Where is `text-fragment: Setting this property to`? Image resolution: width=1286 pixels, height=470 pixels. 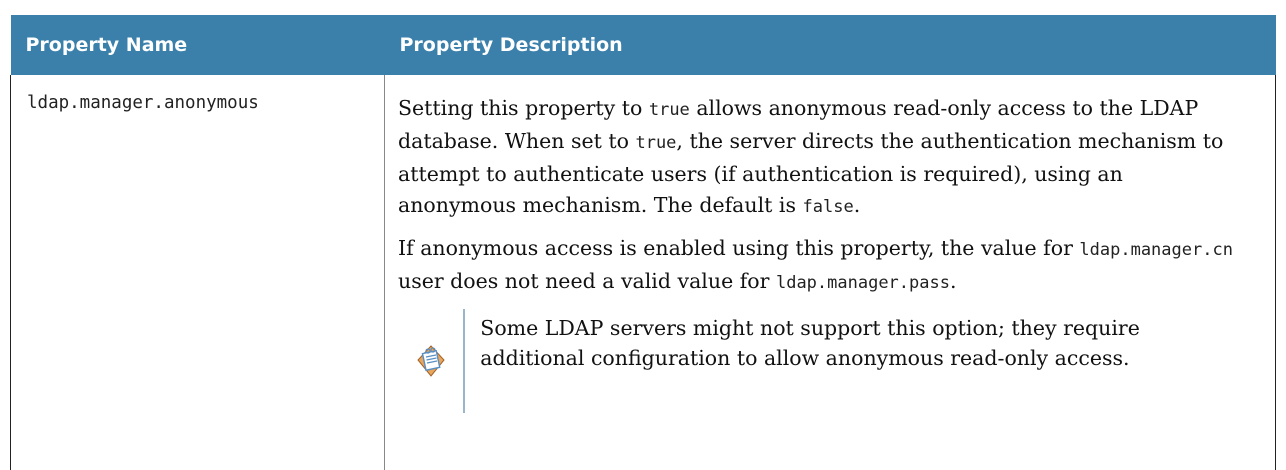
text-fragment: Setting this property to is located at coordinates (523, 108).